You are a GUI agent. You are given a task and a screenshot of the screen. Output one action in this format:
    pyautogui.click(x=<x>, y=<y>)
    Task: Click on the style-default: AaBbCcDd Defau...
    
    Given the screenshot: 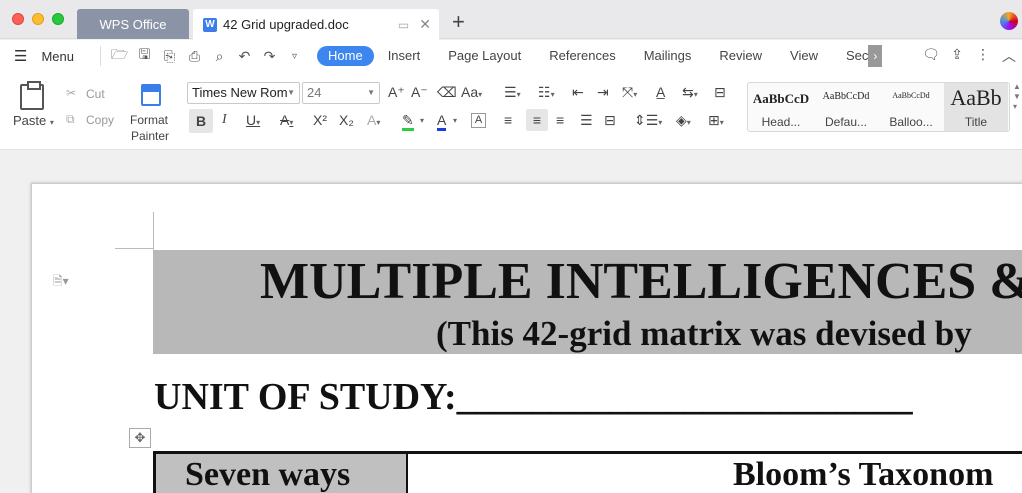 What is the action you would take?
    pyautogui.click(x=846, y=107)
    